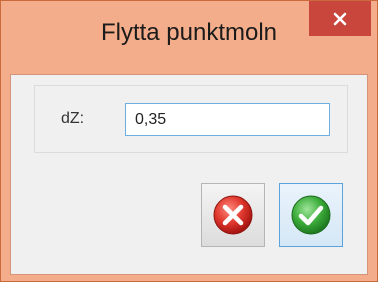 The width and height of the screenshot is (378, 282). I want to click on cancel-button, so click(233, 215).